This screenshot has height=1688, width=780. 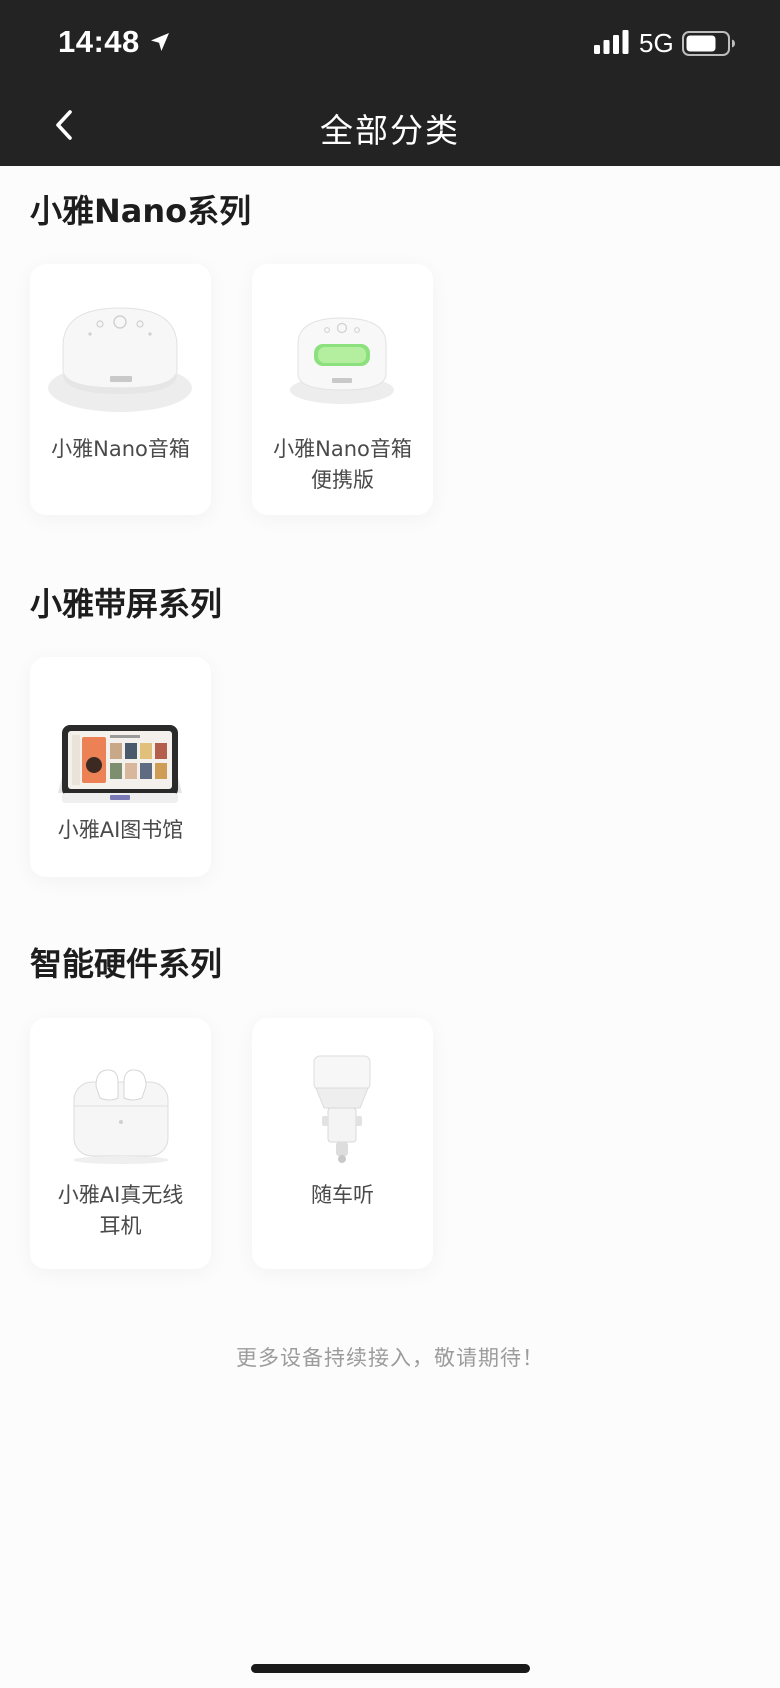 I want to click on product-label: 随车听, so click(x=342, y=1195).